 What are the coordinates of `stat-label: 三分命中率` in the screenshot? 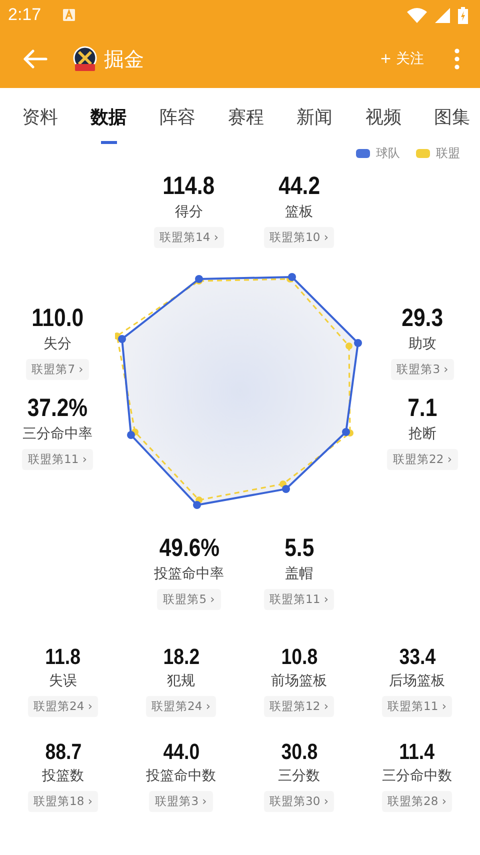 It's located at (57, 434).